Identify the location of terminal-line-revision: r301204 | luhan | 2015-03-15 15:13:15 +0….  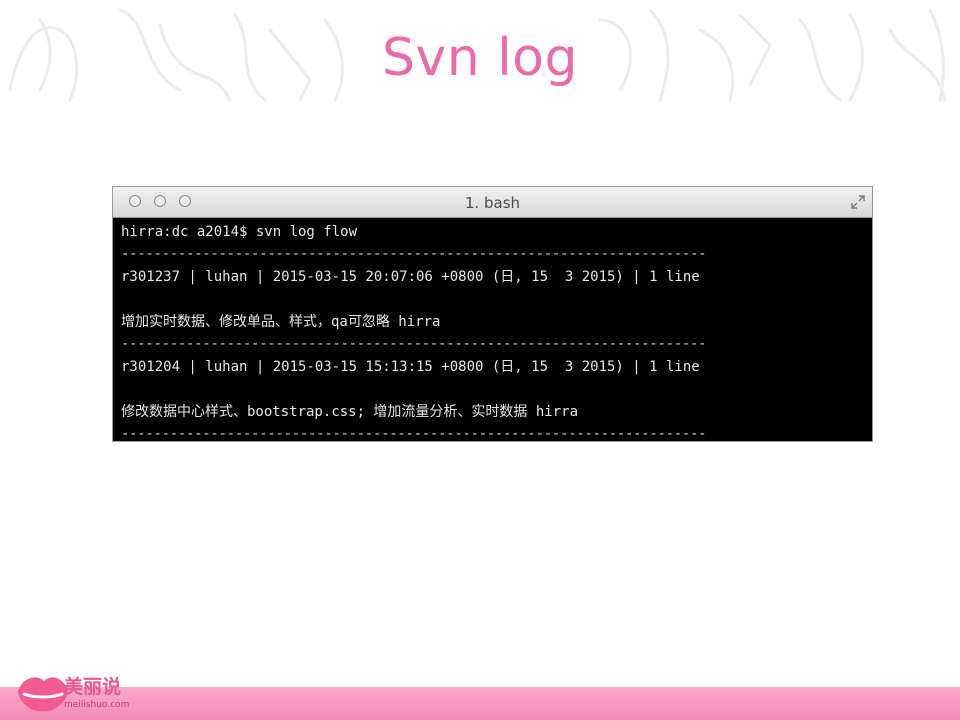
(410, 367).